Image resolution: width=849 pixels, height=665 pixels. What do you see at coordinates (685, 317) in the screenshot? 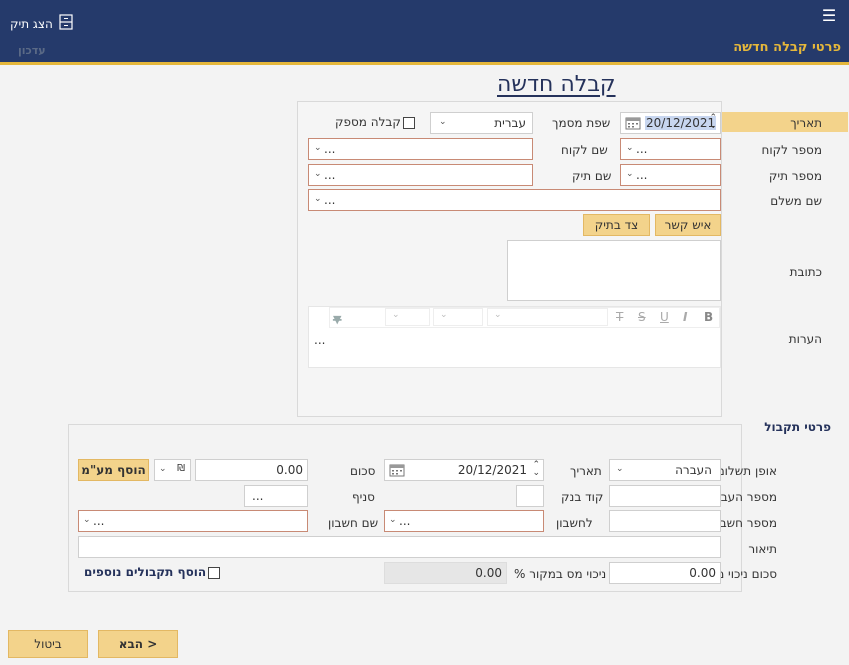
I see `italic-button: I` at bounding box center [685, 317].